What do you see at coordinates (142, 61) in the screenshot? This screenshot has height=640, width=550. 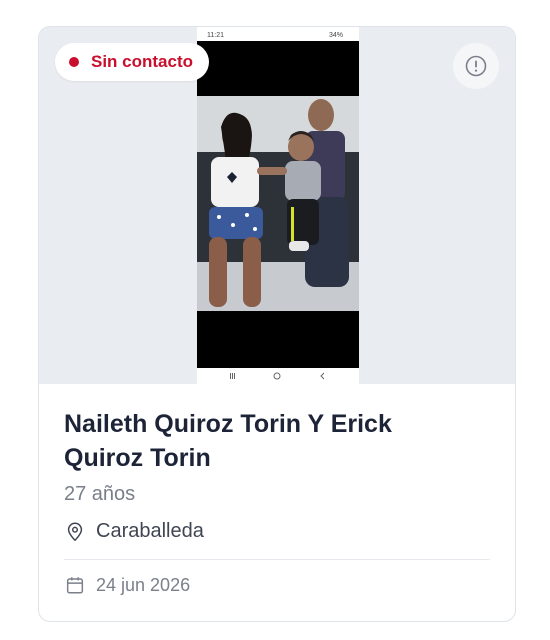 I see `status-label: Sin contacto` at bounding box center [142, 61].